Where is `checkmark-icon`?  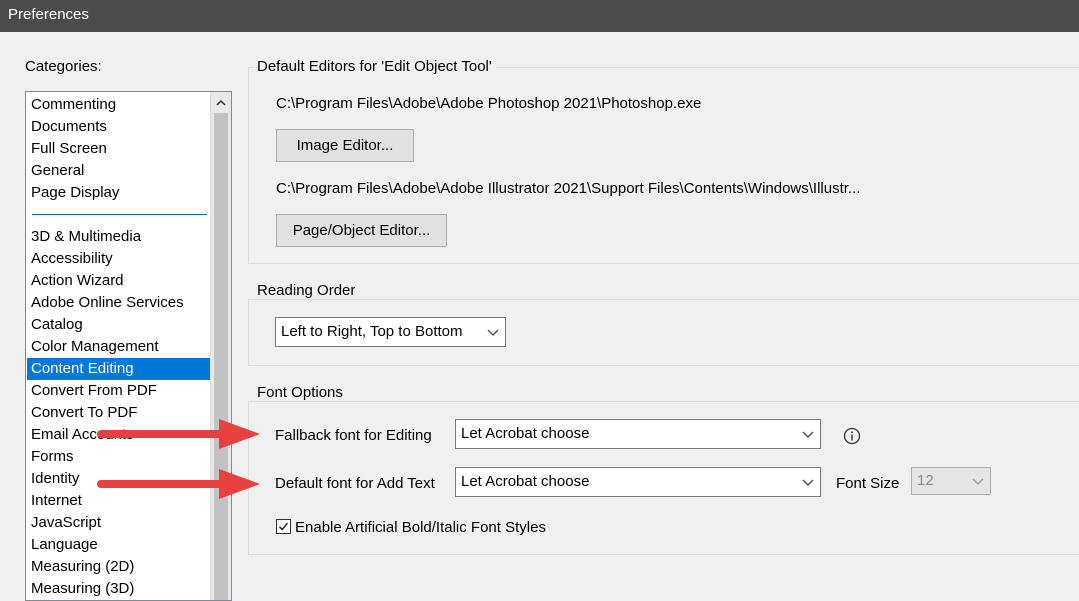 checkmark-icon is located at coordinates (283, 526).